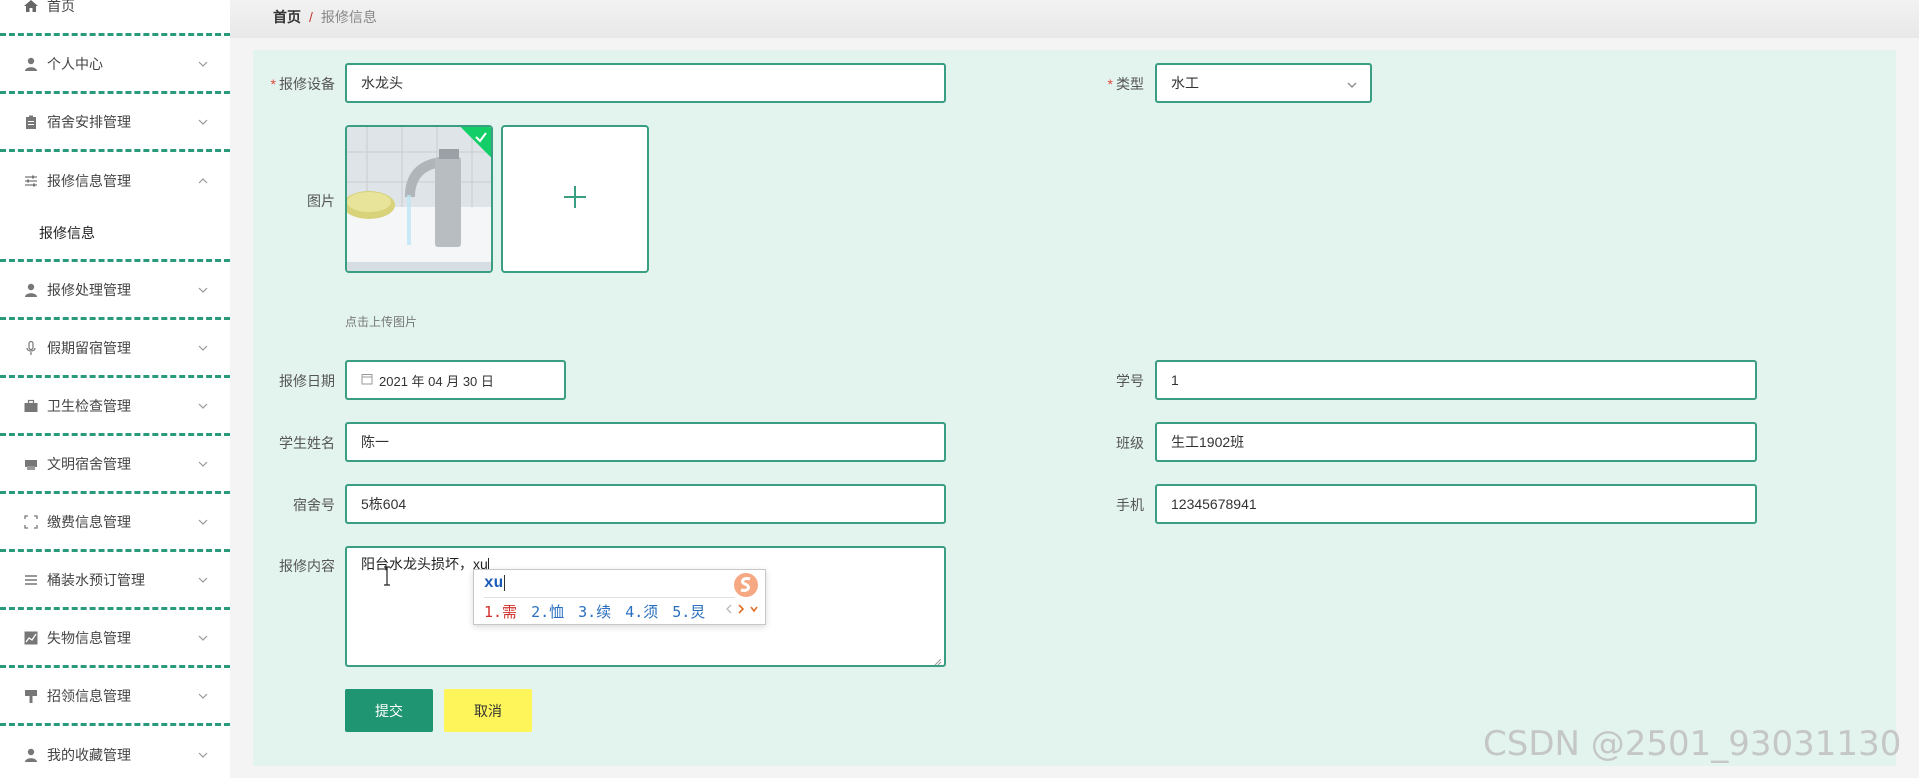  Describe the element at coordinates (31, 464) in the screenshot. I see `printer-icon` at that location.